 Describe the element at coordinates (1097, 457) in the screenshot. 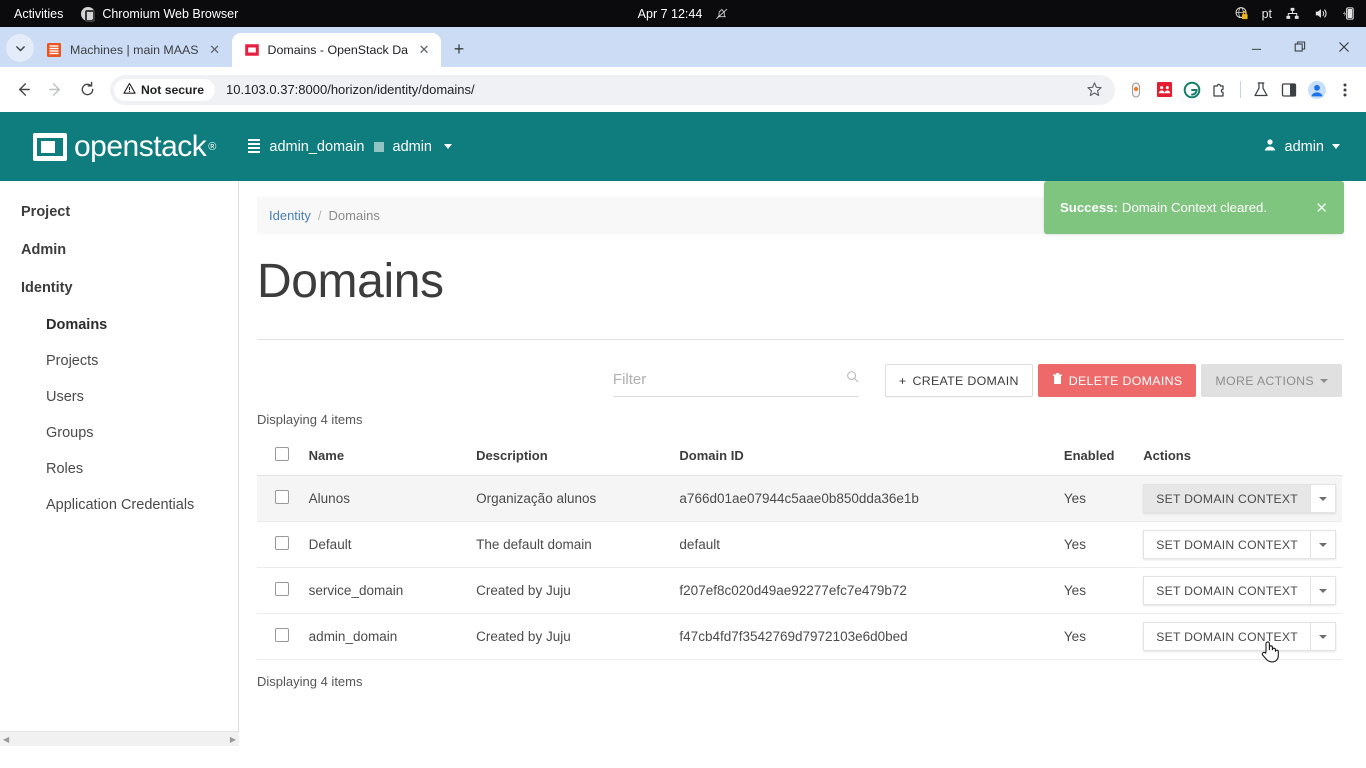

I see `column-header-enabled: Enabled` at that location.